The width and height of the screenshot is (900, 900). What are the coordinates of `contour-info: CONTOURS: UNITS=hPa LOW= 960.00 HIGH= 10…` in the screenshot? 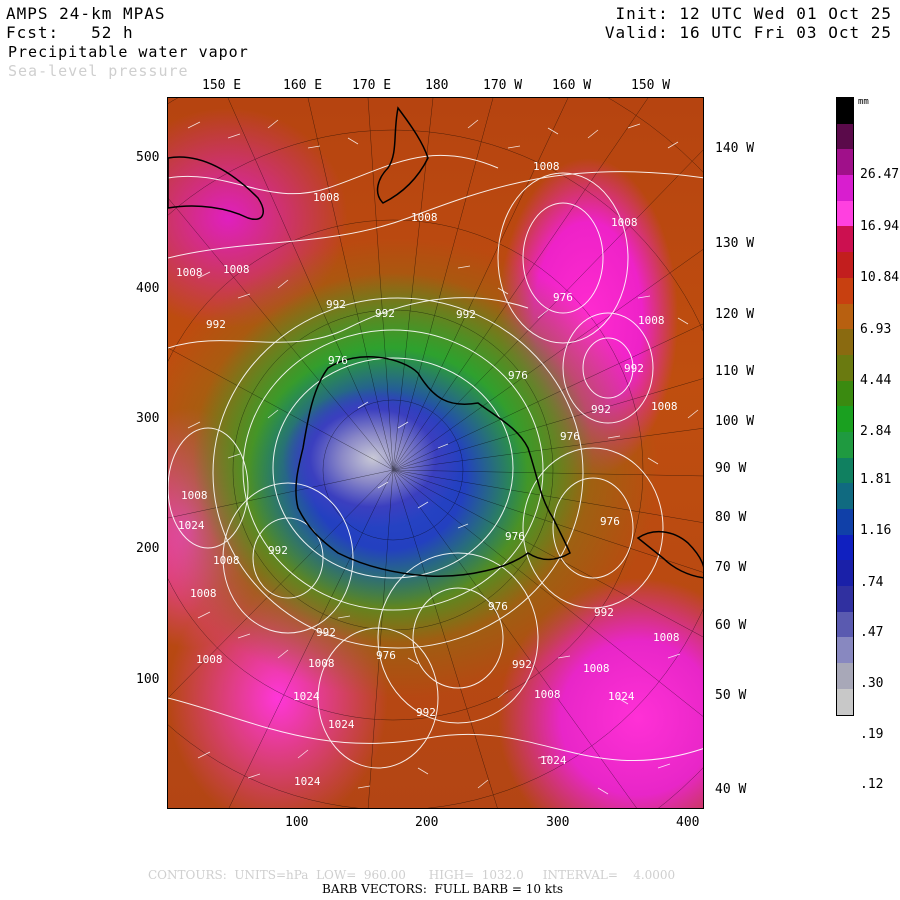 It's located at (412, 875).